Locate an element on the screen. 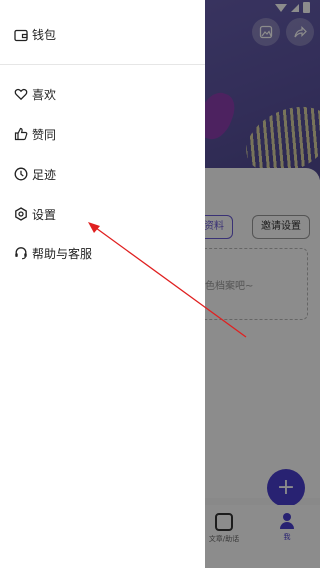  drawer-item-label: 钱包 is located at coordinates (44, 35).